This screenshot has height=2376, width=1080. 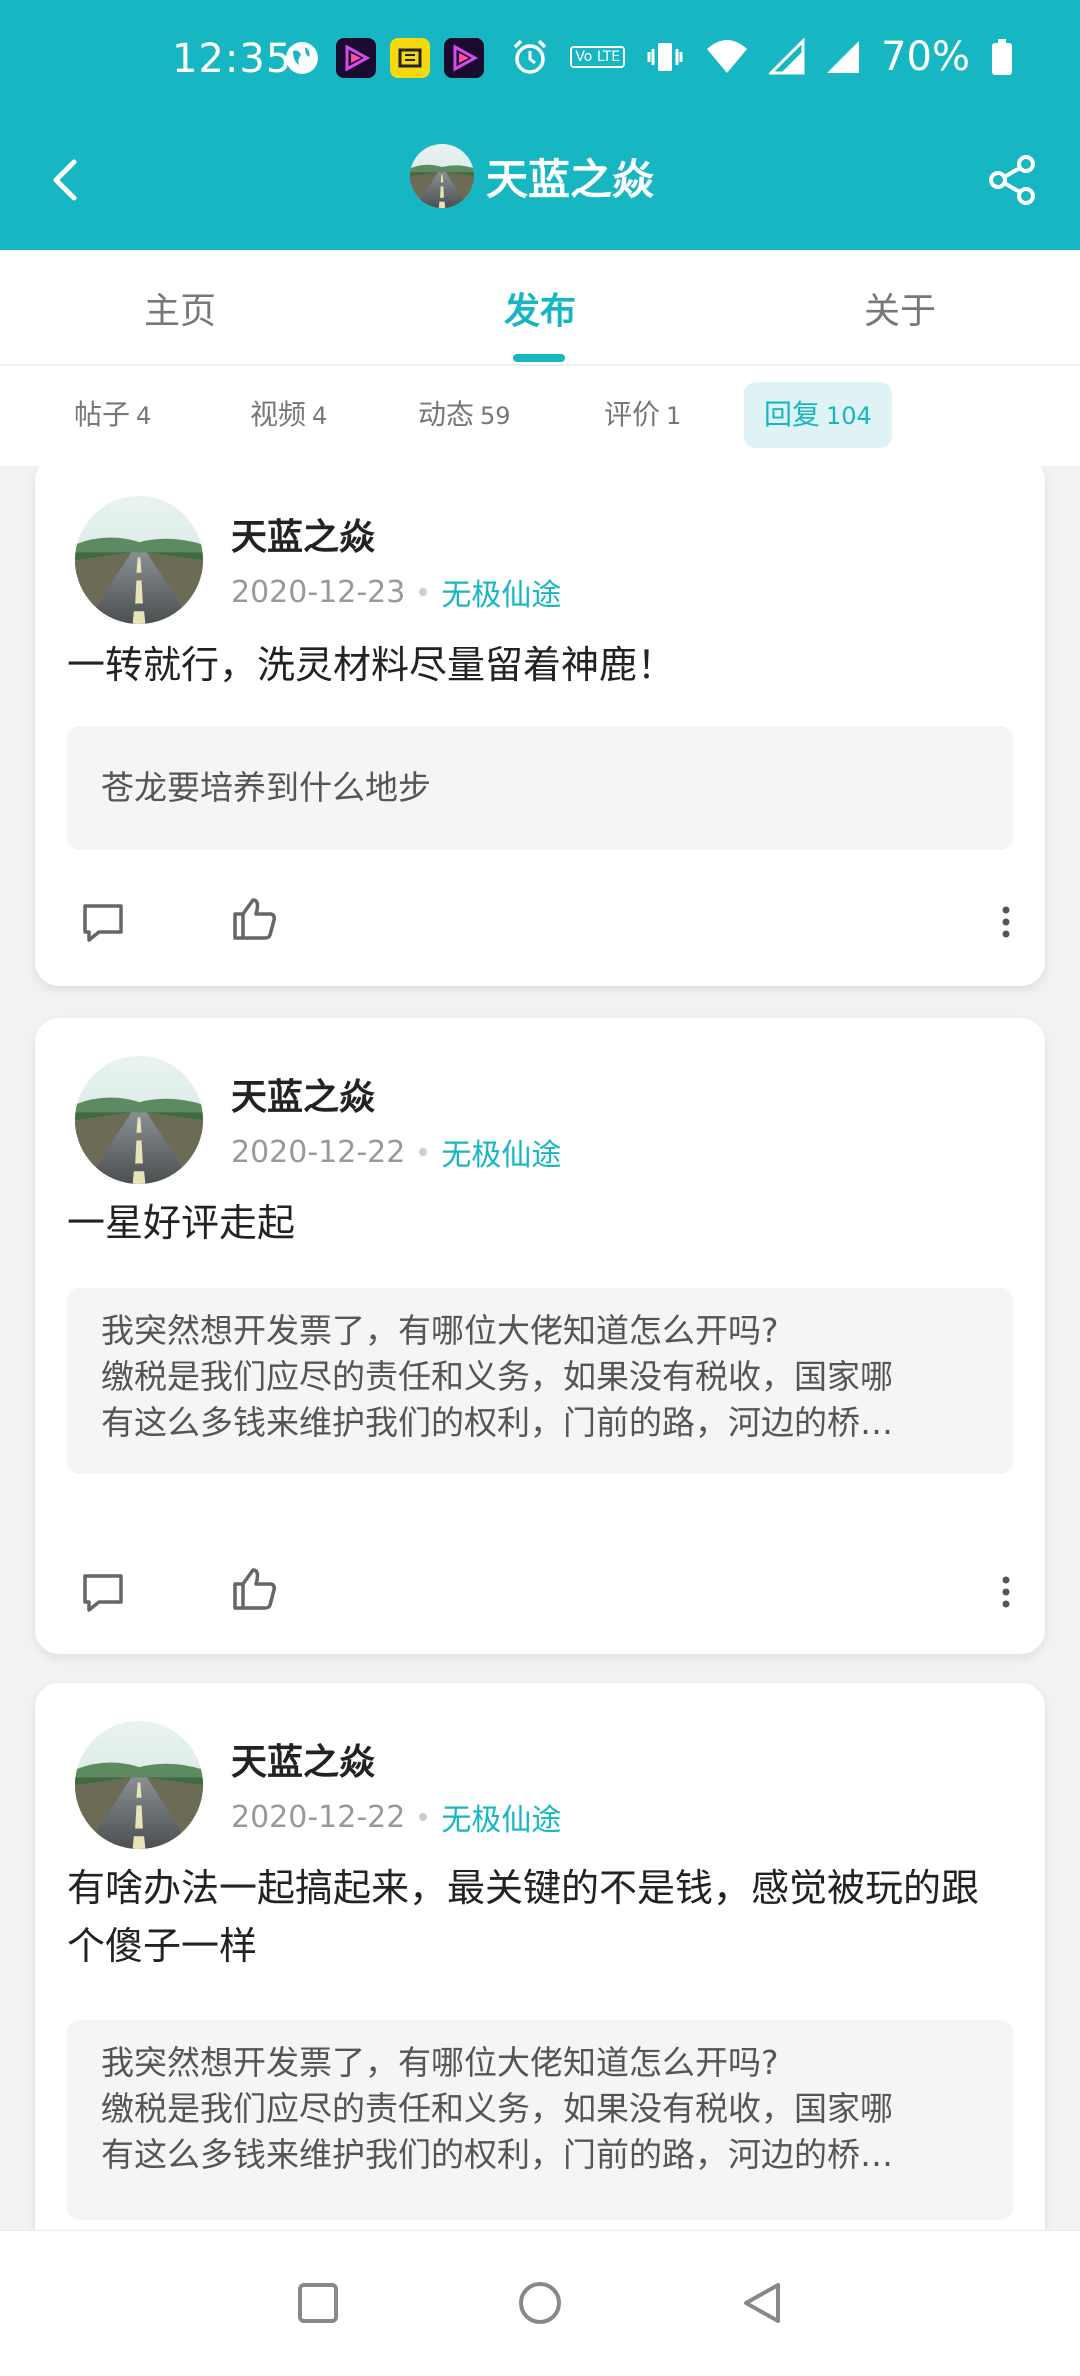 What do you see at coordinates (632, 414) in the screenshot?
I see `subtab-label: 评价` at bounding box center [632, 414].